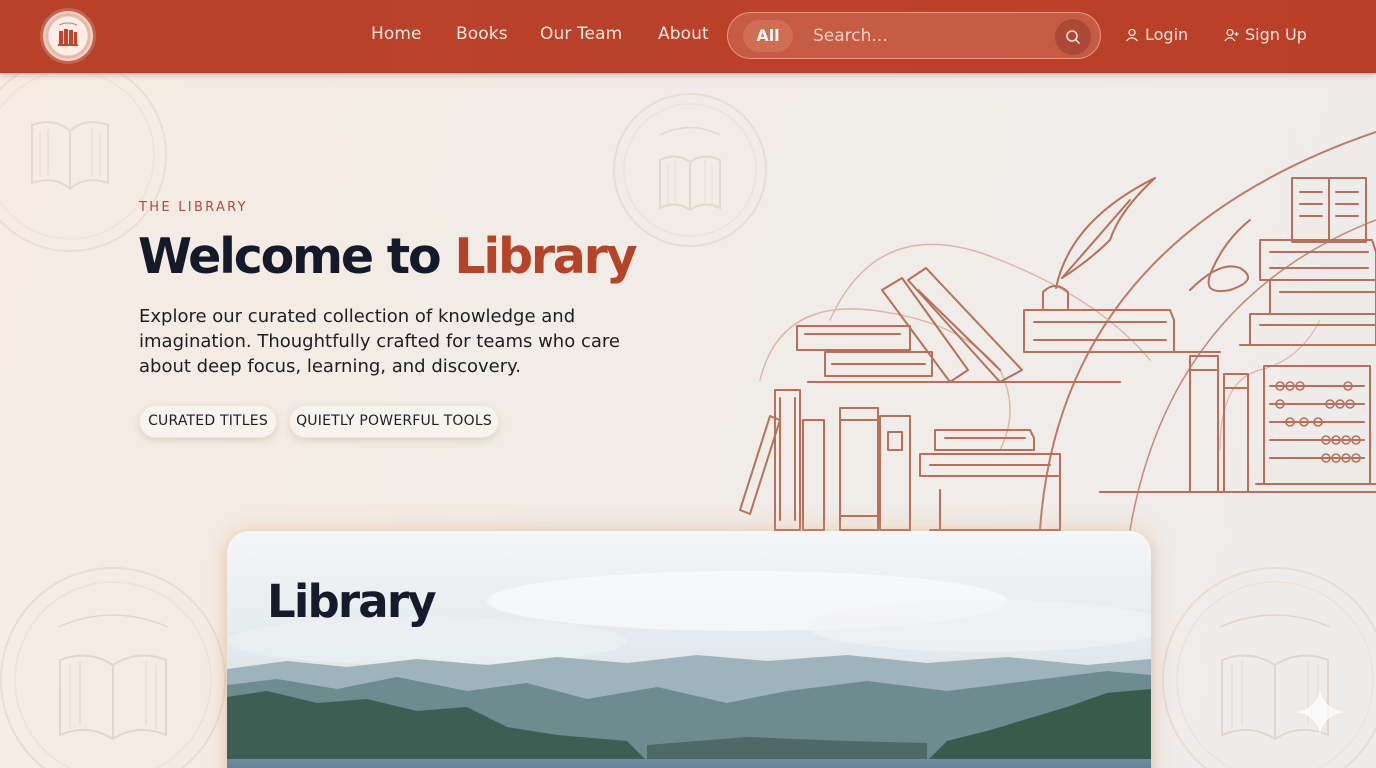  What do you see at coordinates (1167, 34) in the screenshot?
I see `login-label: Login` at bounding box center [1167, 34].